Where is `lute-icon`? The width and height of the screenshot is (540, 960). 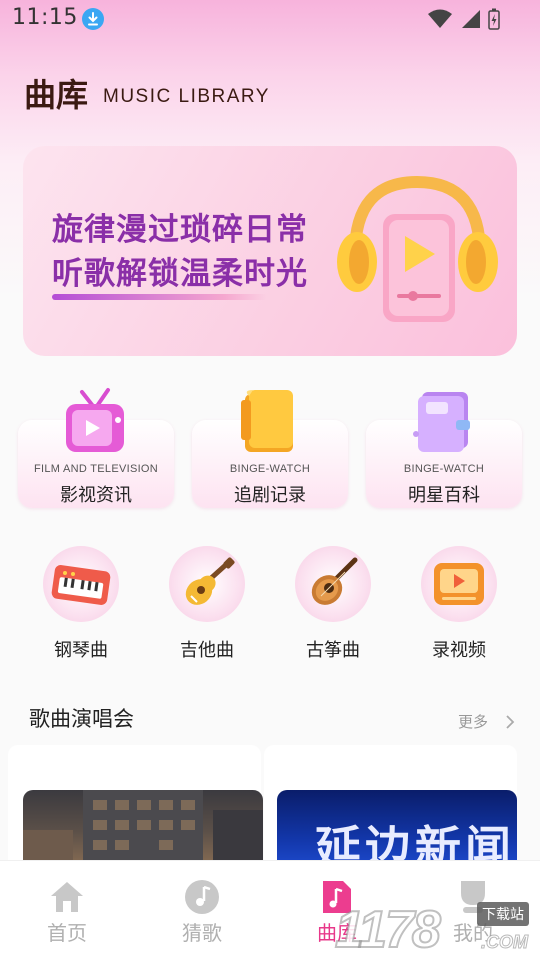
lute-icon is located at coordinates (334, 581).